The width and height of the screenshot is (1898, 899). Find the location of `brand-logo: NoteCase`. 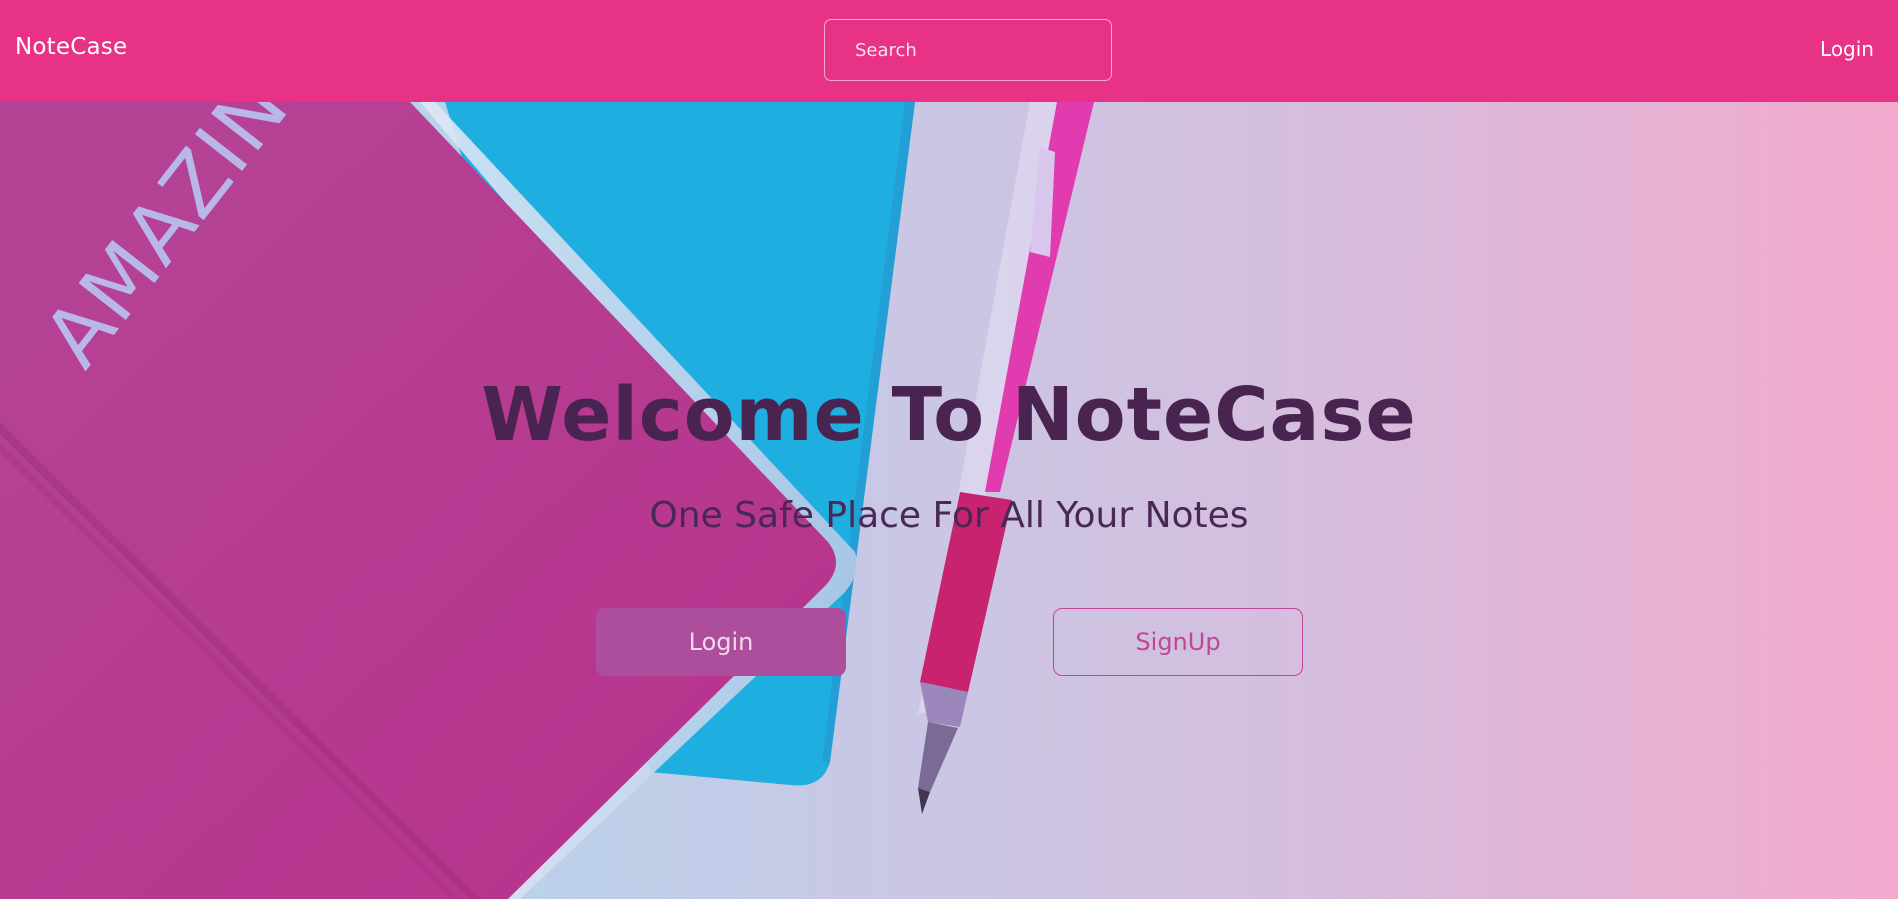

brand-logo: NoteCase is located at coordinates (71, 47).